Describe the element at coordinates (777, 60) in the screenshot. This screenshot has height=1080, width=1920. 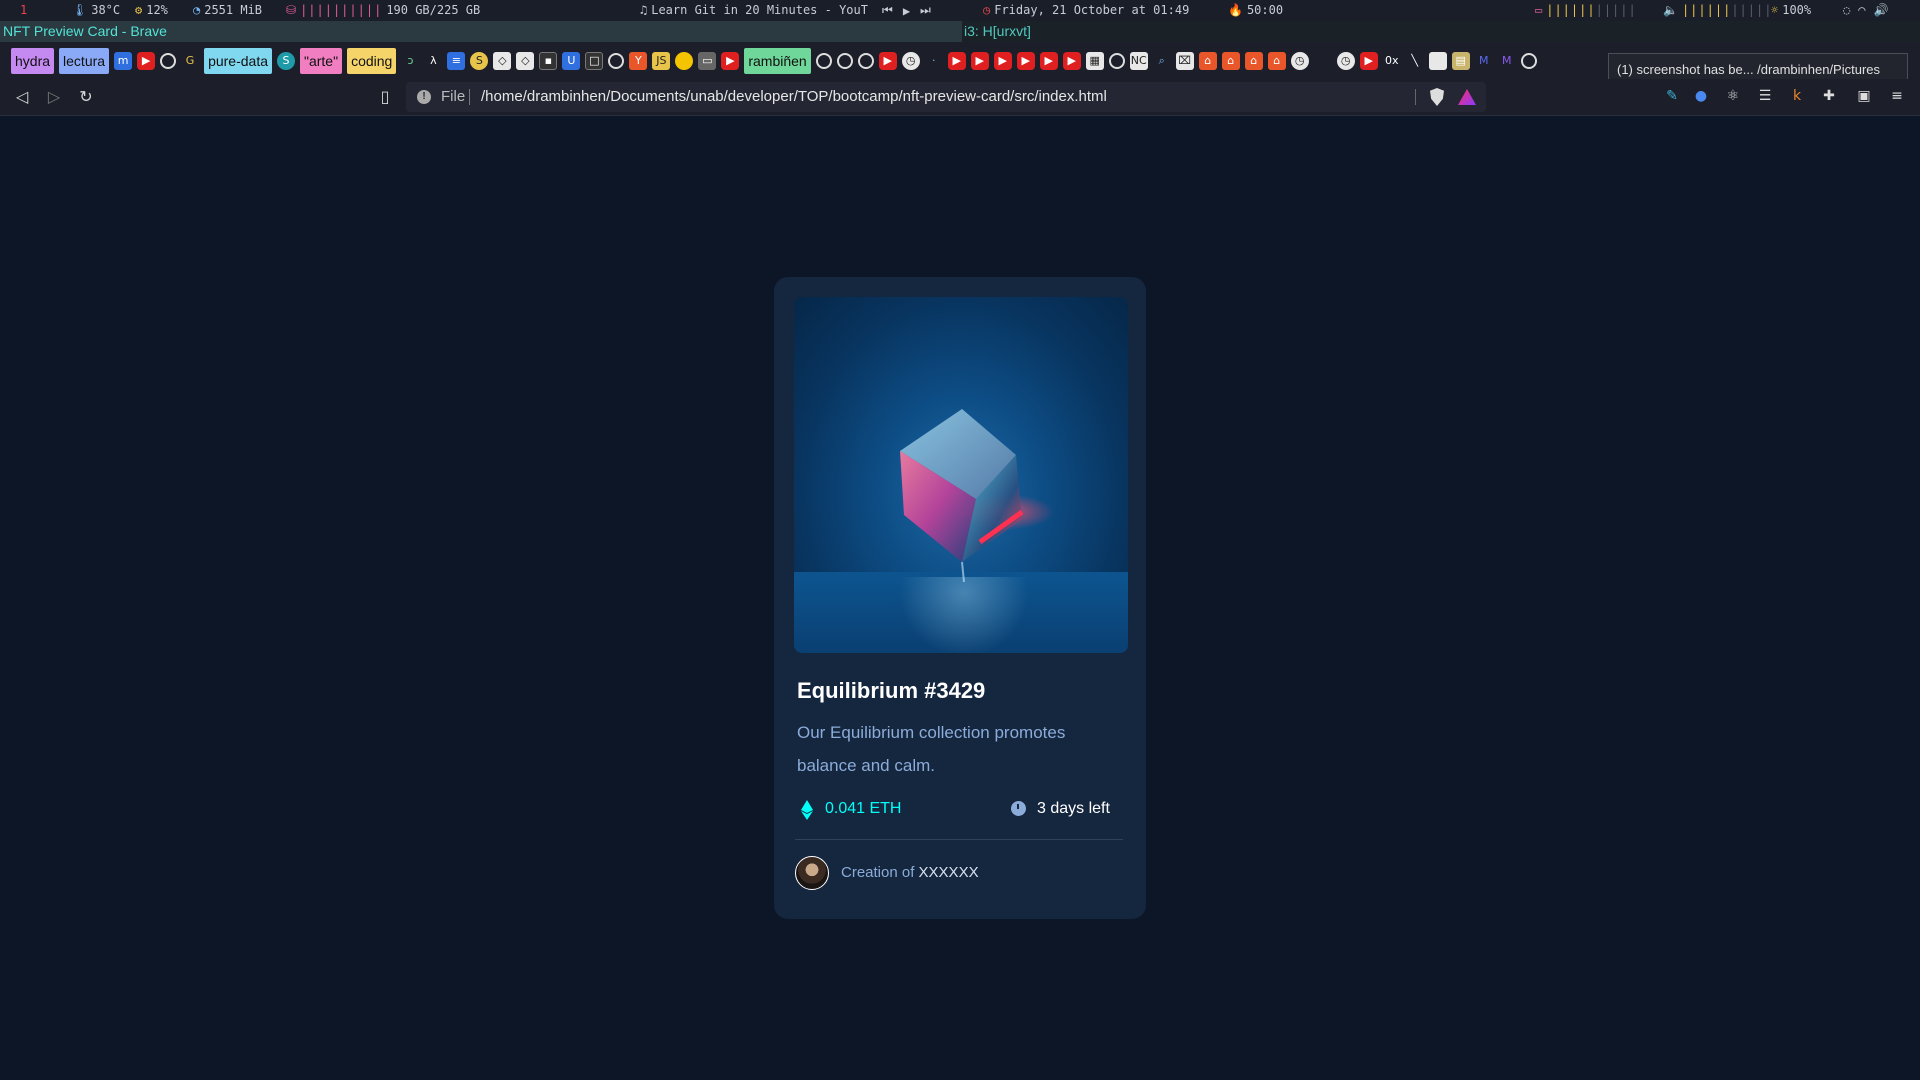
I see `bookmark-folder-rambinen: rambiñen` at that location.